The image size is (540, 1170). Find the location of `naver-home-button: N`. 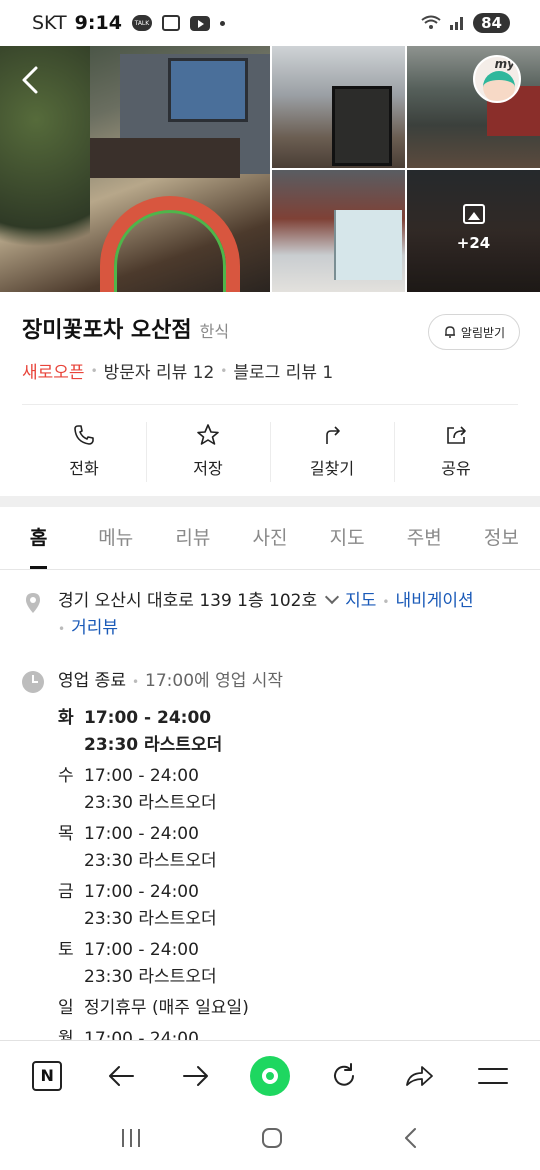

naver-home-button: N is located at coordinates (47, 1076).